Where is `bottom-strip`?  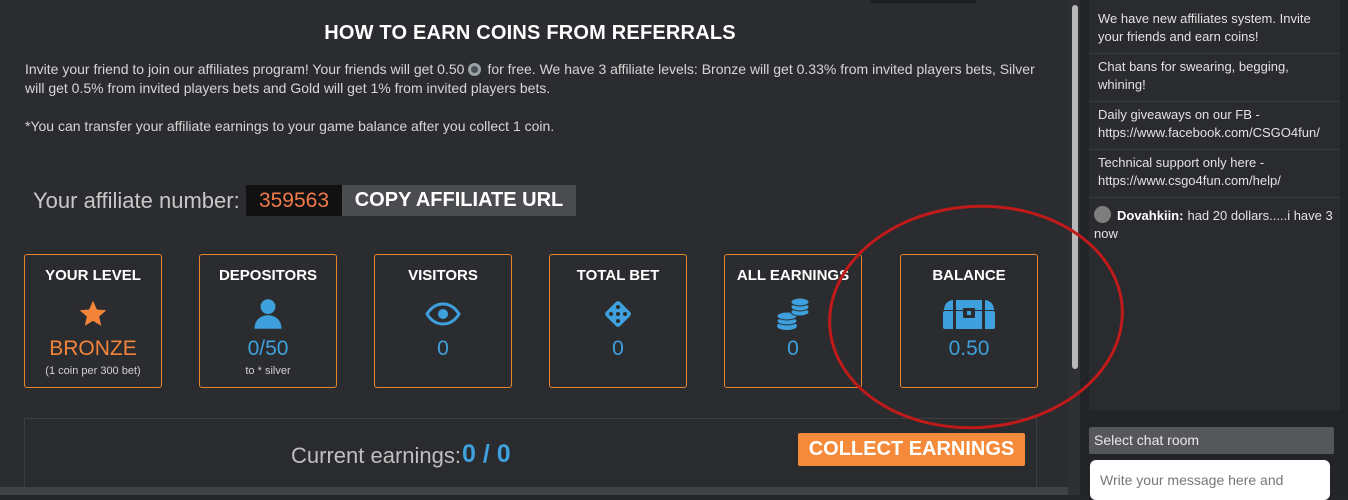 bottom-strip is located at coordinates (534, 491).